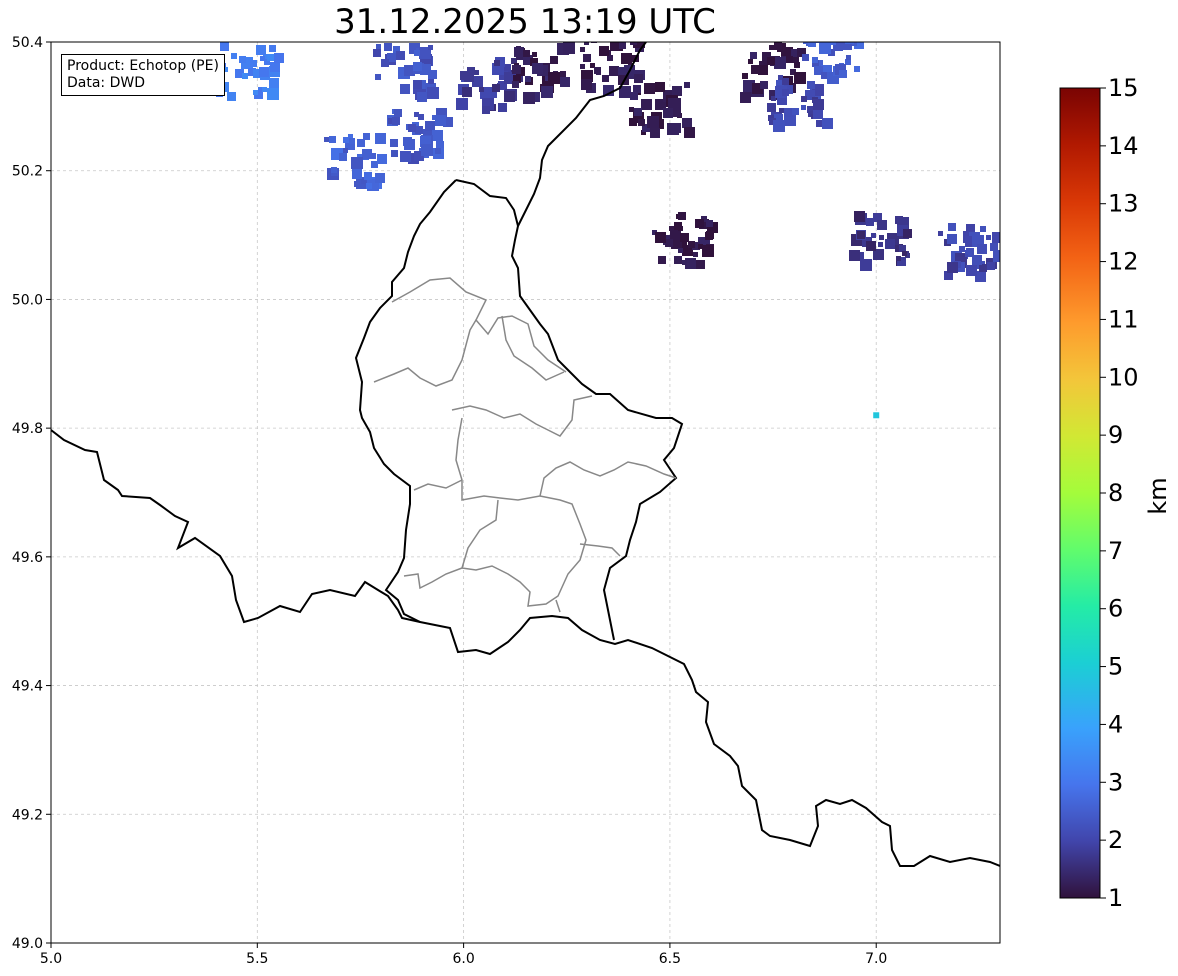 This screenshot has width=1178, height=976. What do you see at coordinates (1115, 782) in the screenshot?
I see `colorbar-tick-label: 3` at bounding box center [1115, 782].